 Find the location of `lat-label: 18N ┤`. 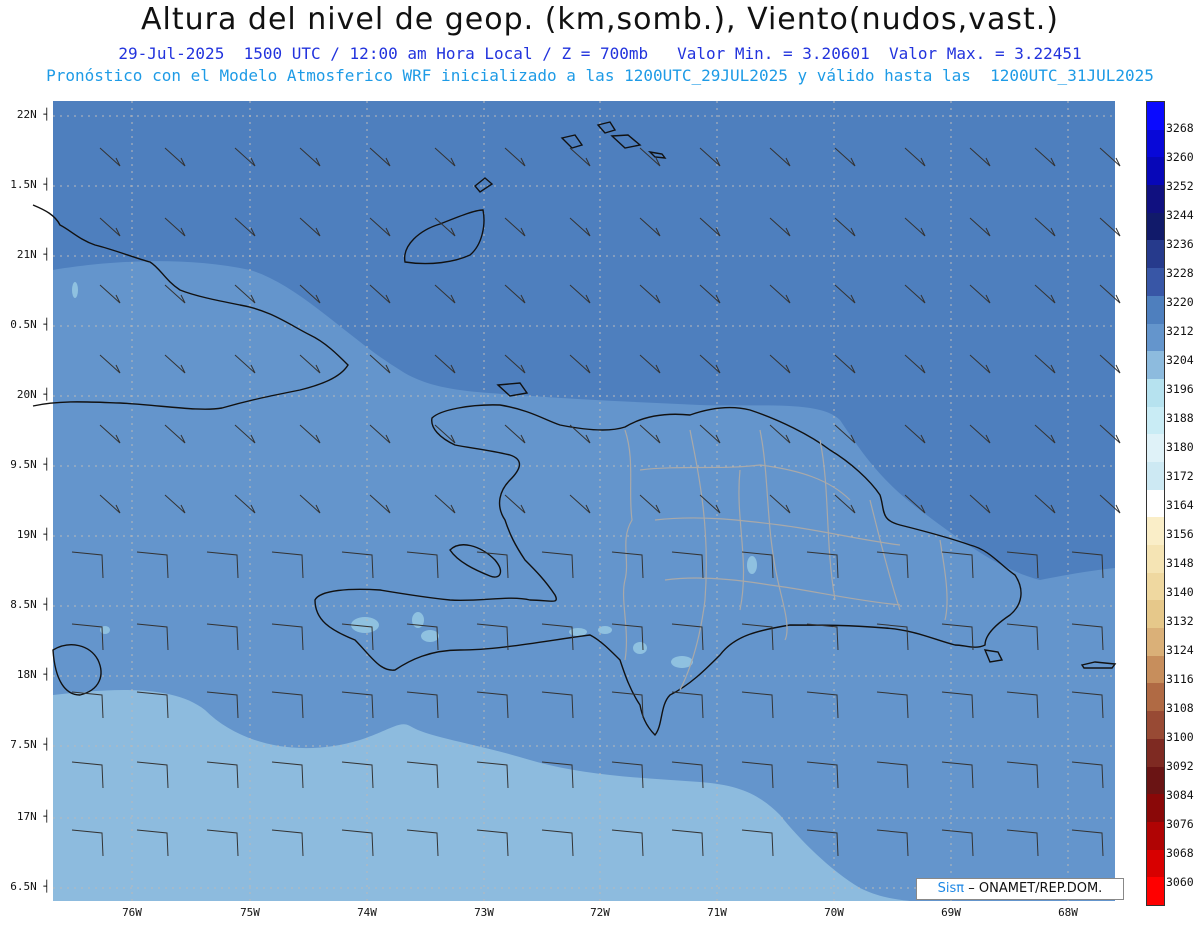

lat-label: 18N ┤ is located at coordinates (33, 674).